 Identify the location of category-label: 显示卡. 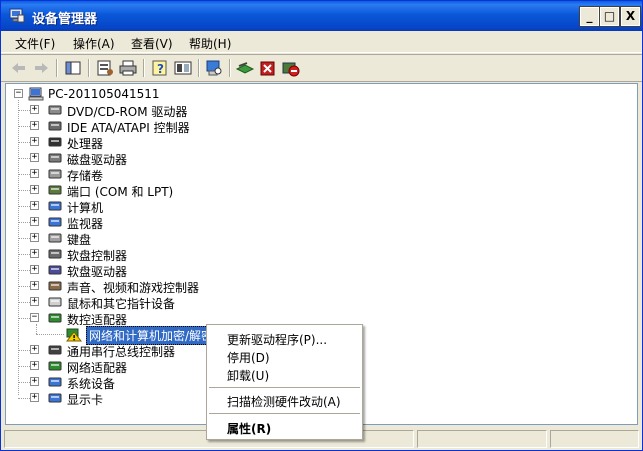
(85, 400).